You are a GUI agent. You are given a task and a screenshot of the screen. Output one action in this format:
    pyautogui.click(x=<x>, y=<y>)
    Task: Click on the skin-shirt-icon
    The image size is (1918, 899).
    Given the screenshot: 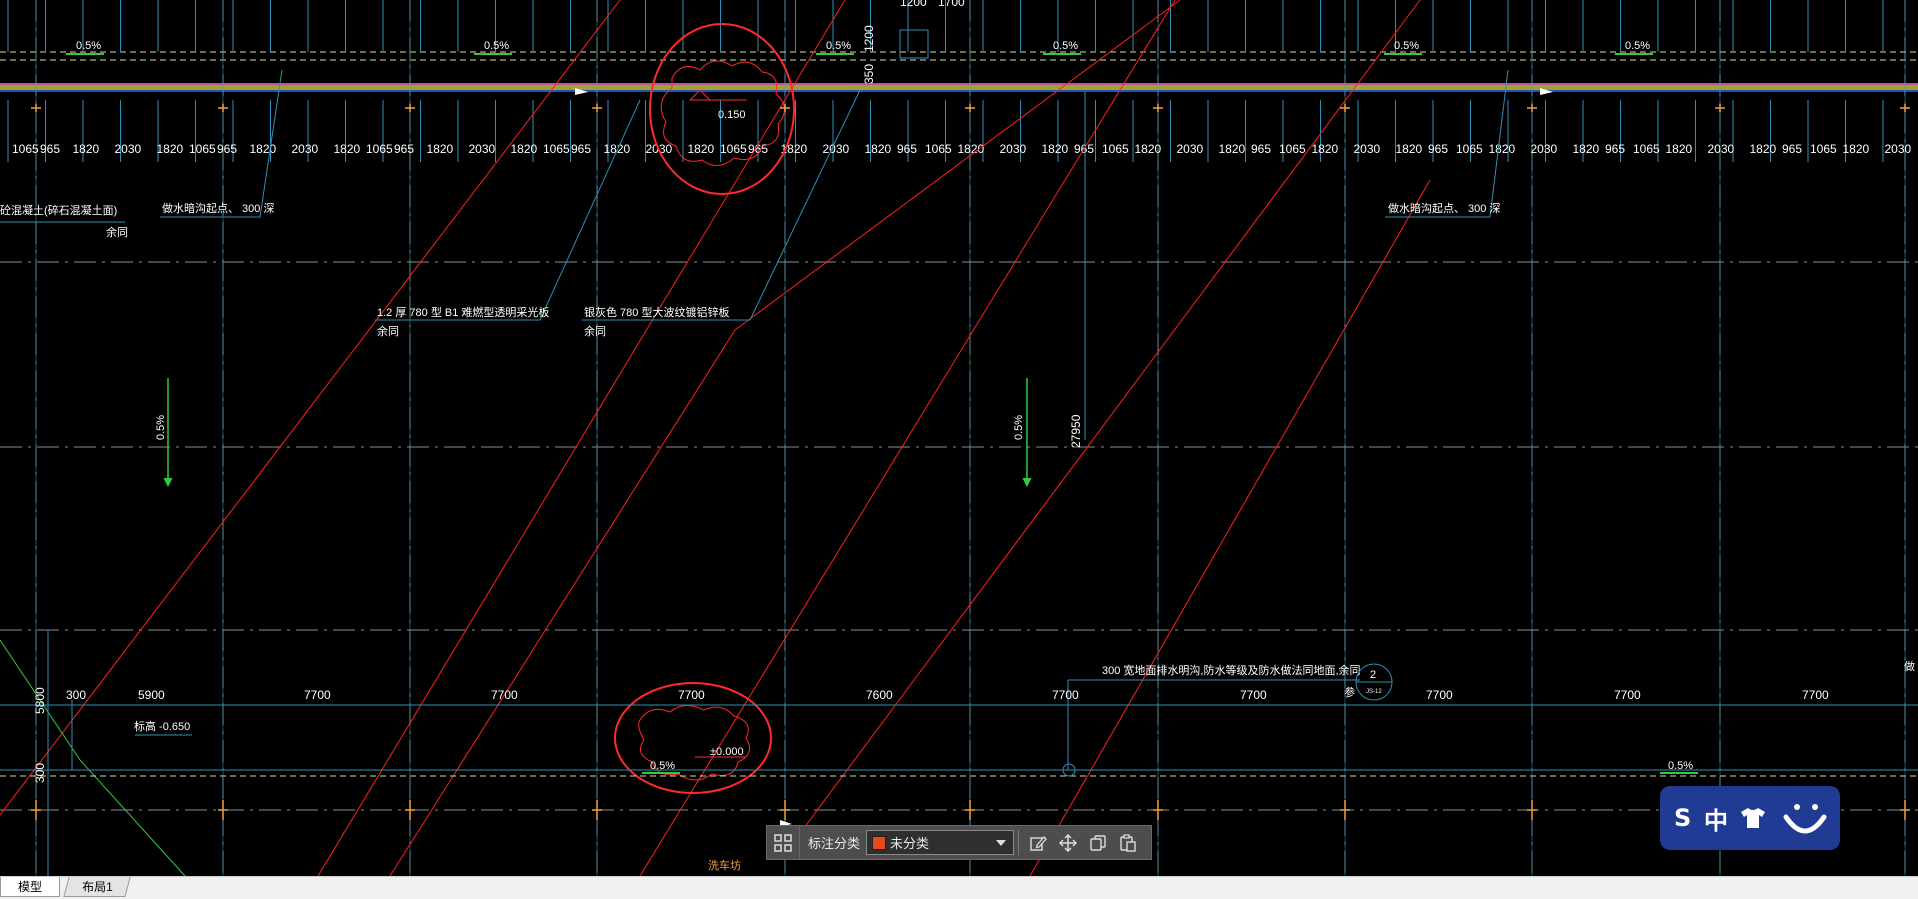 What is the action you would take?
    pyautogui.click(x=1758, y=818)
    